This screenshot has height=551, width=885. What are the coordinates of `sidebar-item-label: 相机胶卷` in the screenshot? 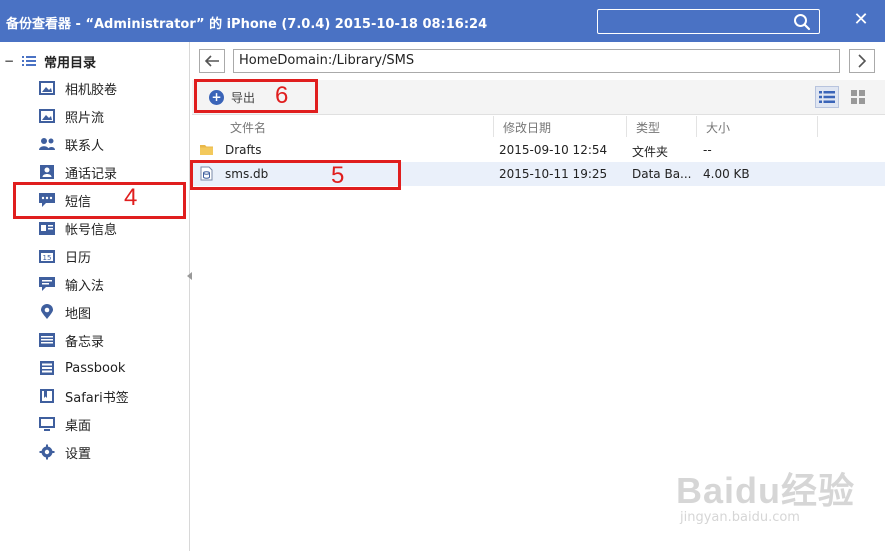 It's located at (91, 90).